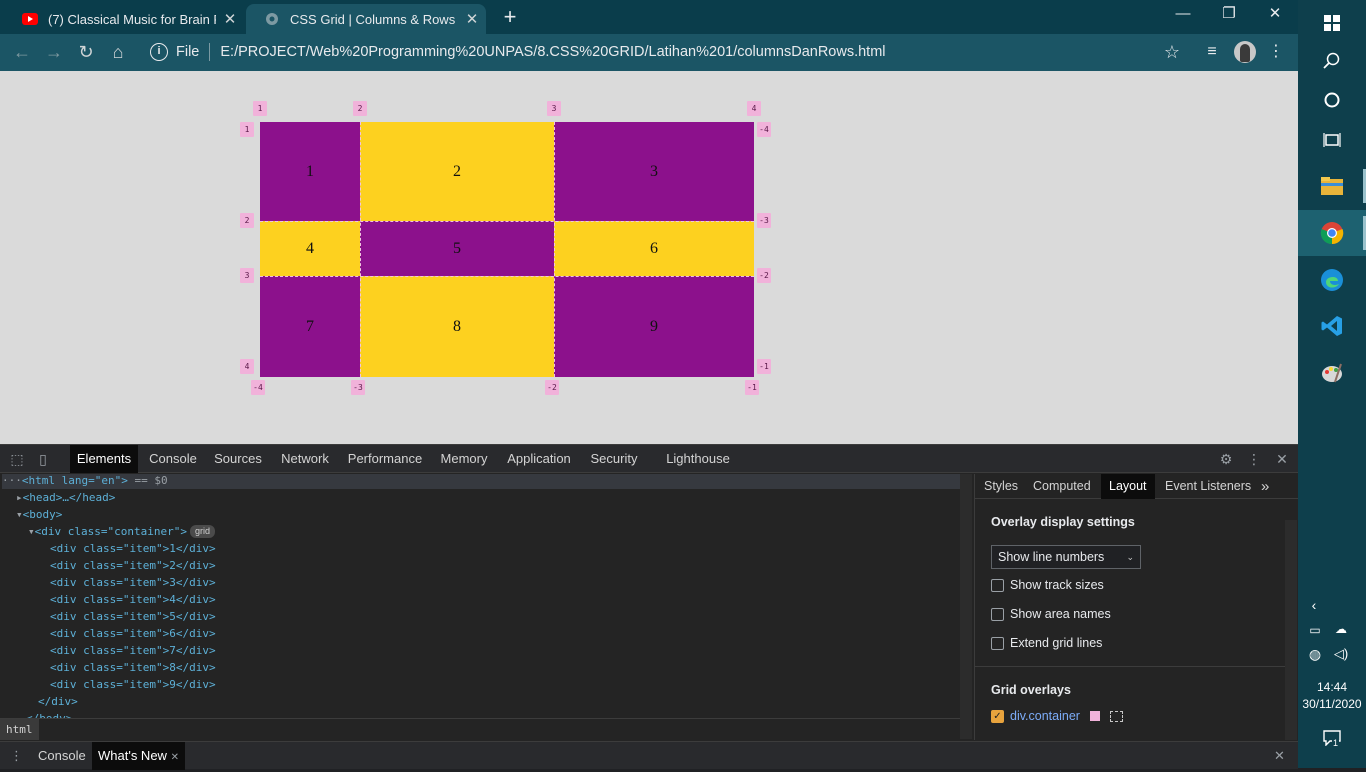 The image size is (1366, 772). Describe the element at coordinates (1315, 630) in the screenshot. I see `battery-icon: ▭` at that location.